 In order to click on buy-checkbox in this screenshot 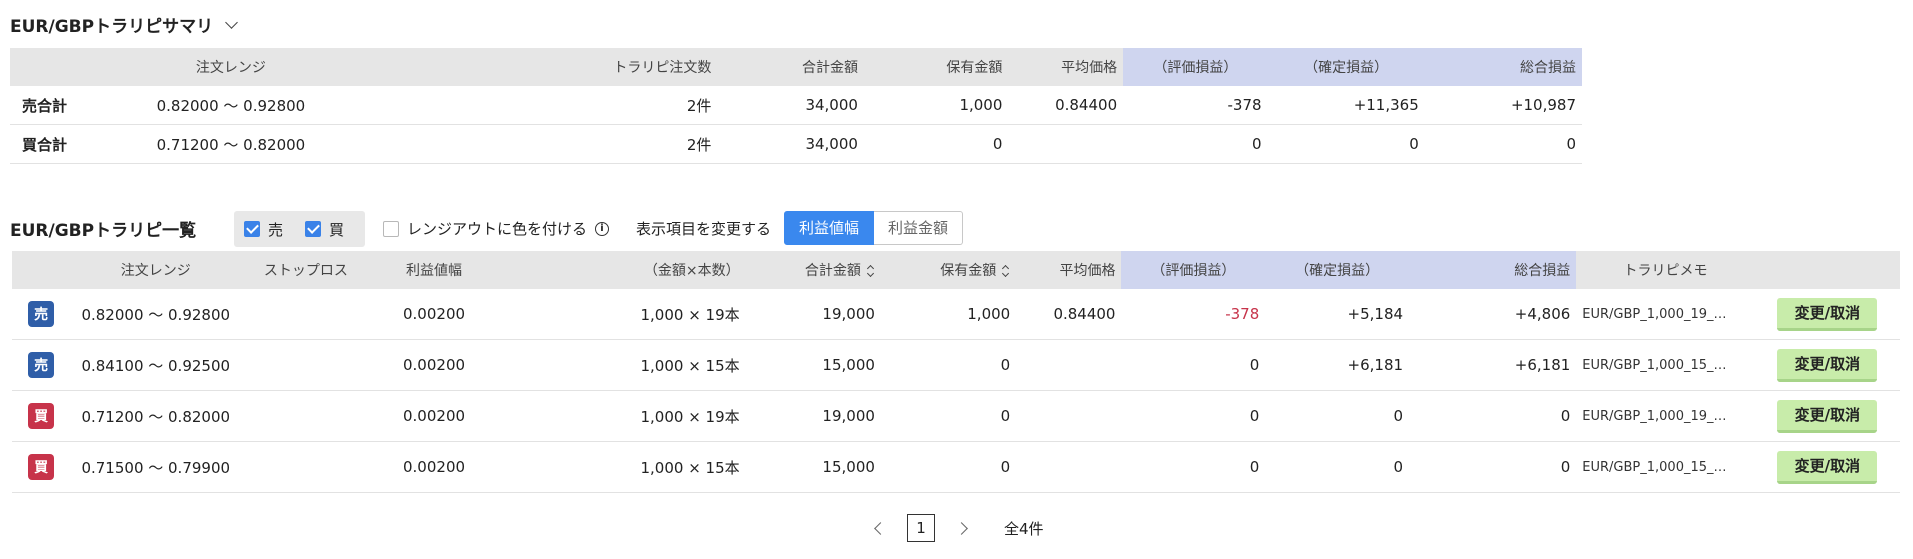, I will do `click(313, 229)`.